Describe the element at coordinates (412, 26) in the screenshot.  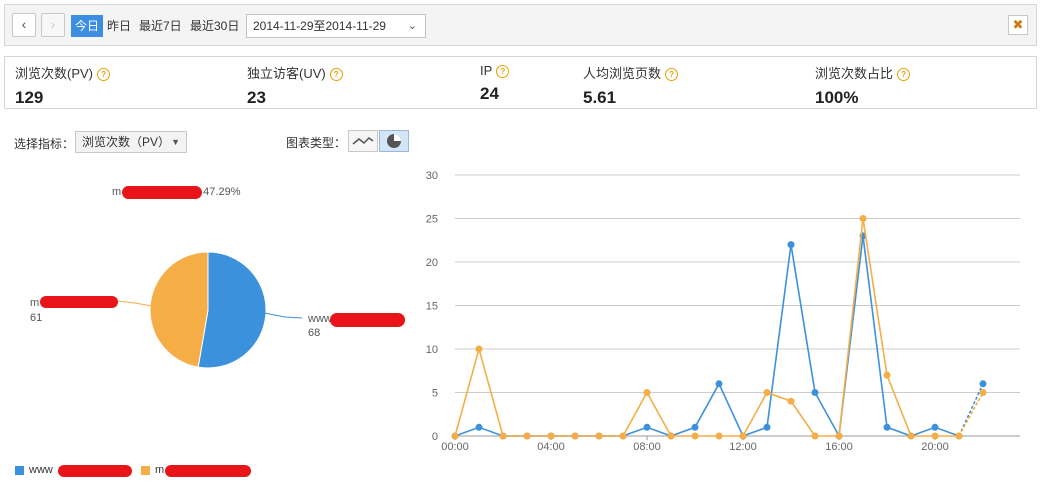
I see `chevron-down-icon: ⌄` at that location.